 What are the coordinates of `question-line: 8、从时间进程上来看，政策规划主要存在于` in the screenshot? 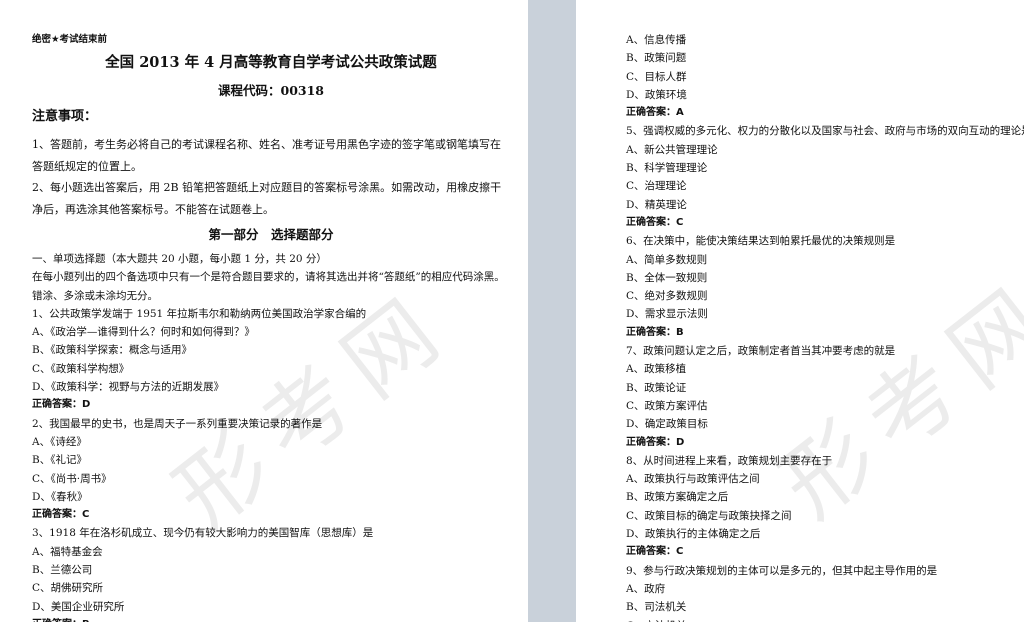 It's located at (729, 460).